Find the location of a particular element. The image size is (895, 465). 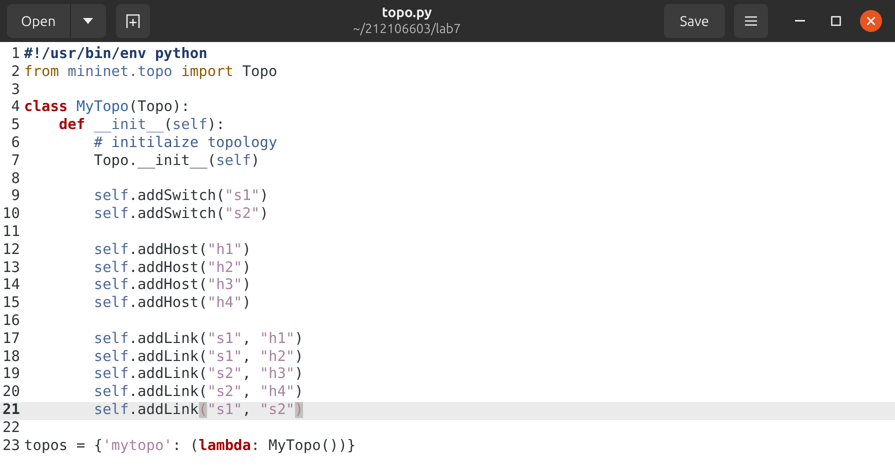

line-number: 19 is located at coordinates (11, 375).